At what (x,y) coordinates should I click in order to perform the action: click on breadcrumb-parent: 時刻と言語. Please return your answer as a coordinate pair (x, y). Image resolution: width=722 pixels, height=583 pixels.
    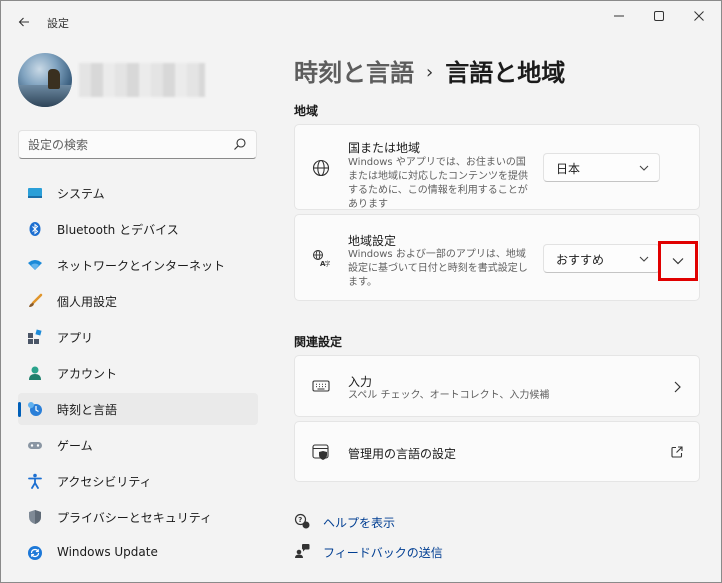
    Looking at the image, I should click on (354, 73).